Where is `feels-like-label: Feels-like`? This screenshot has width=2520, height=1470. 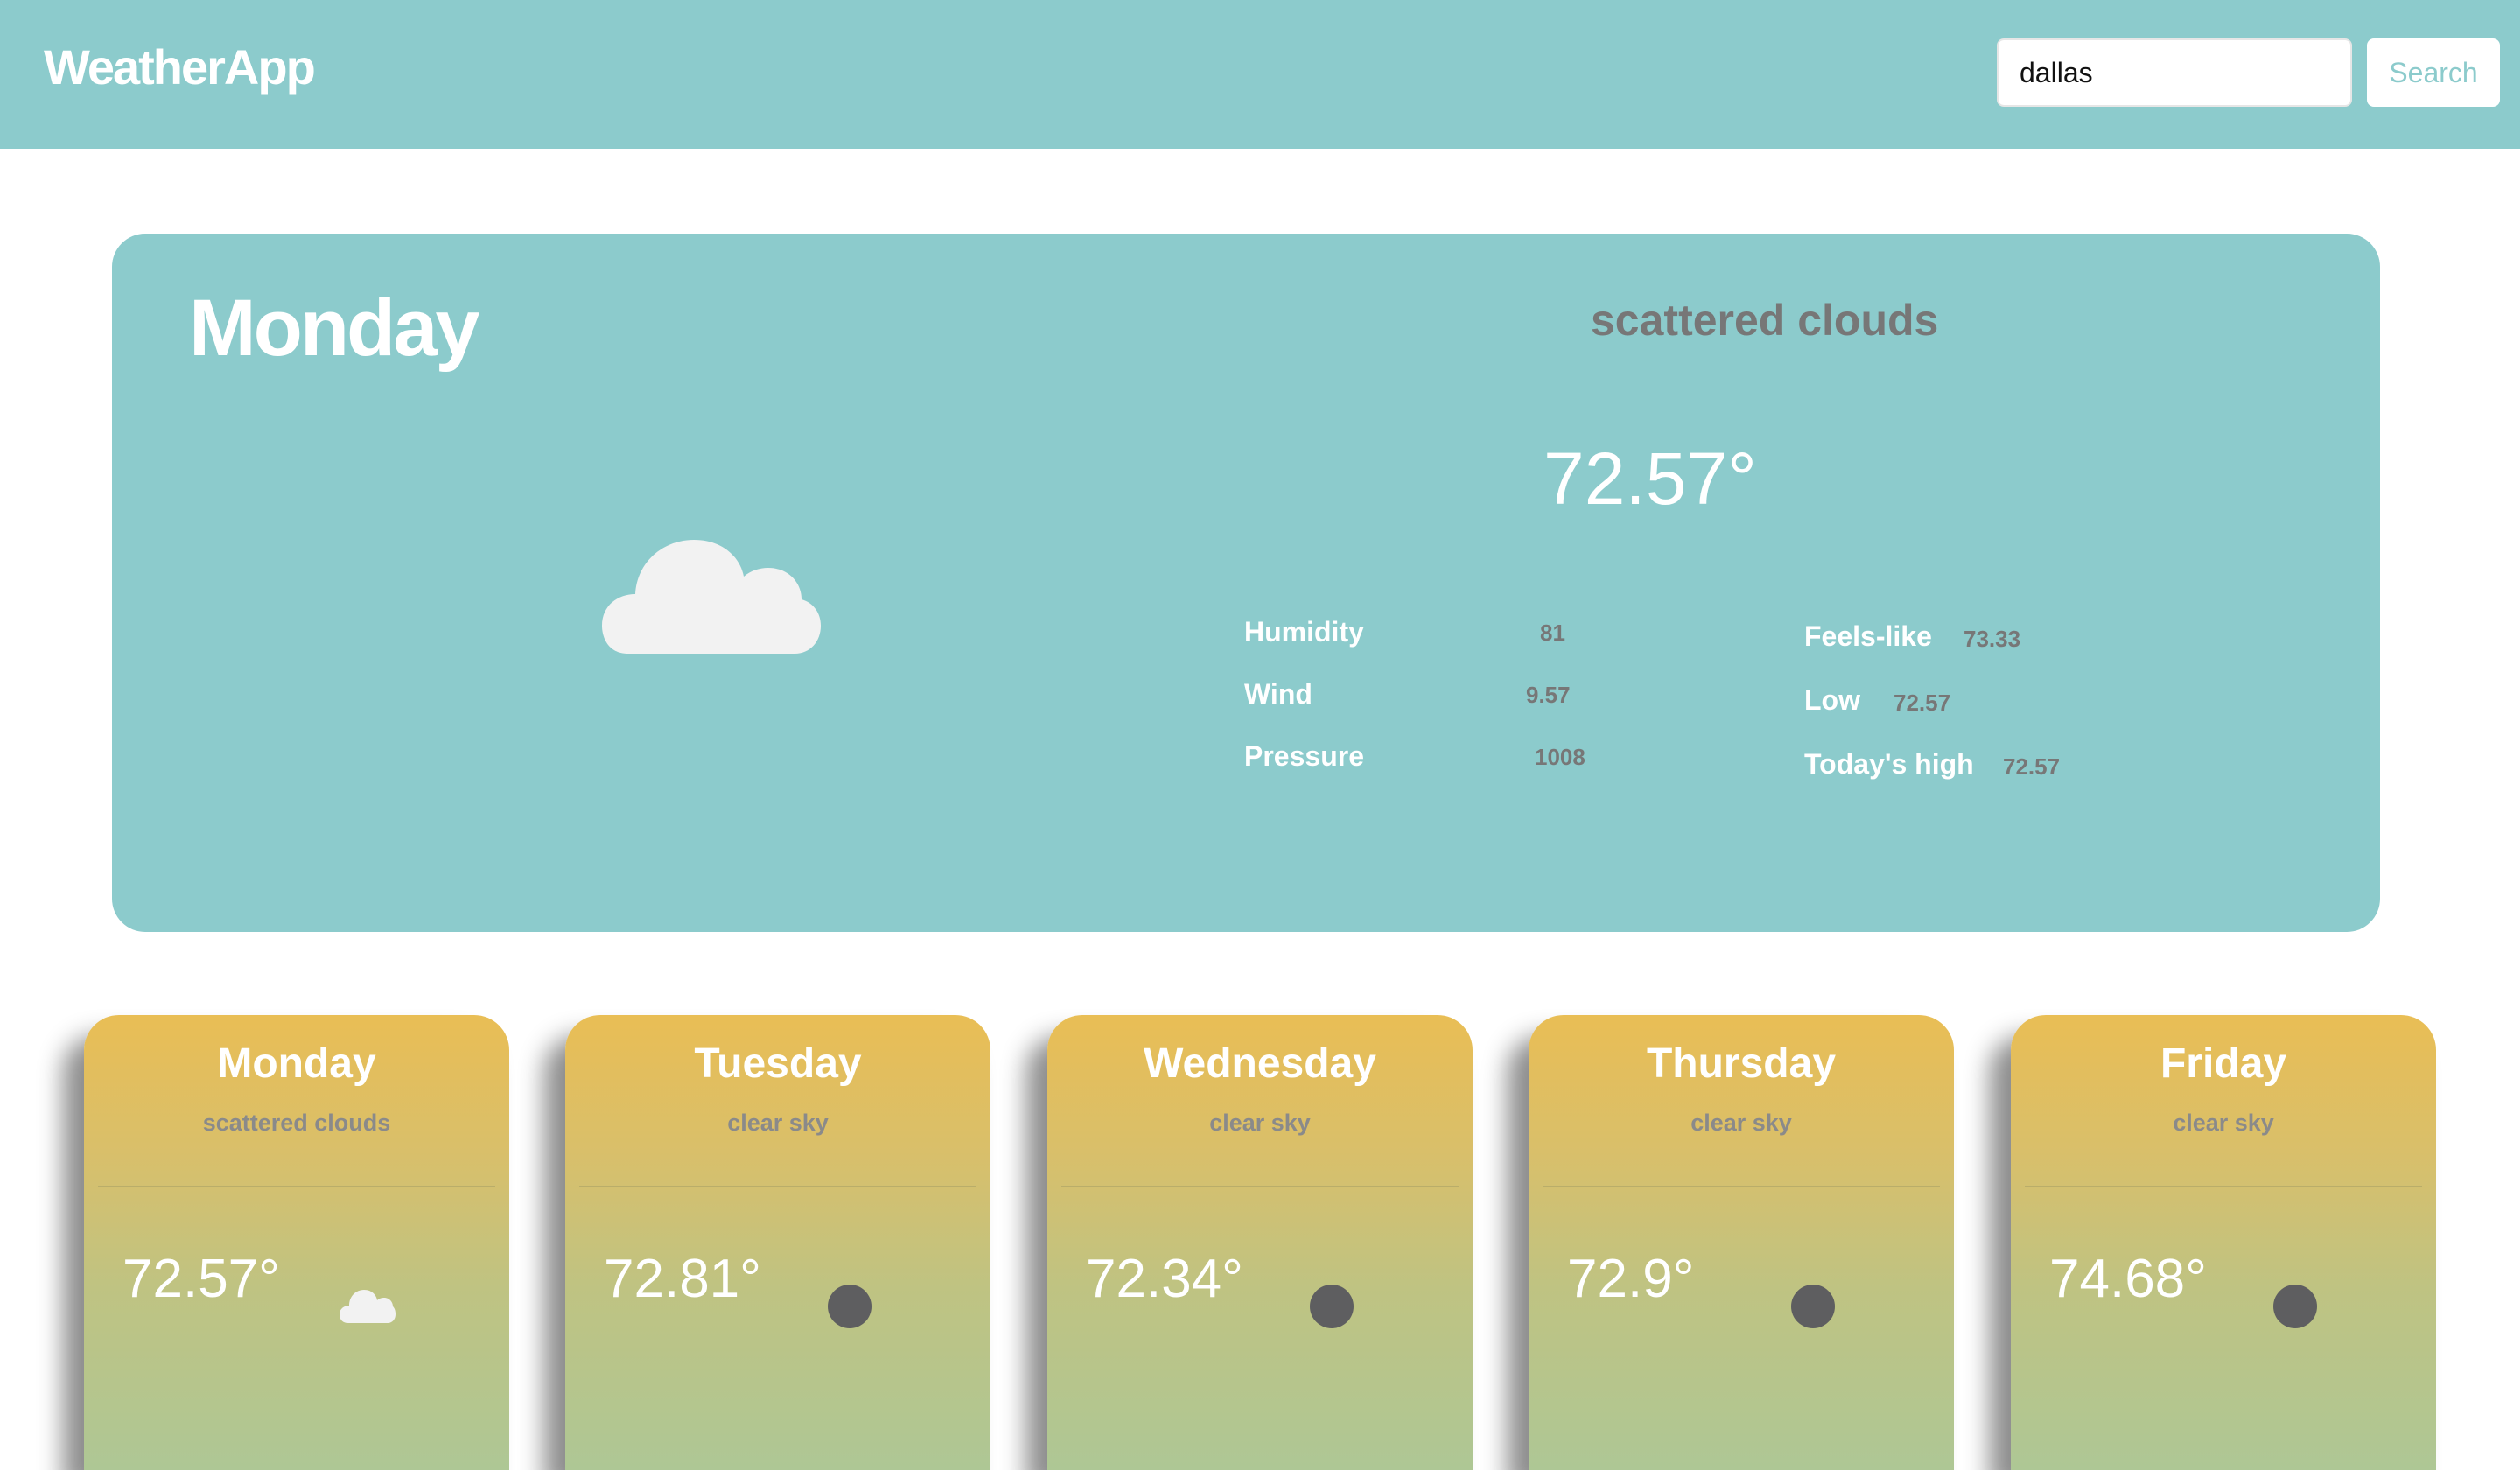 feels-like-label: Feels-like is located at coordinates (1868, 636).